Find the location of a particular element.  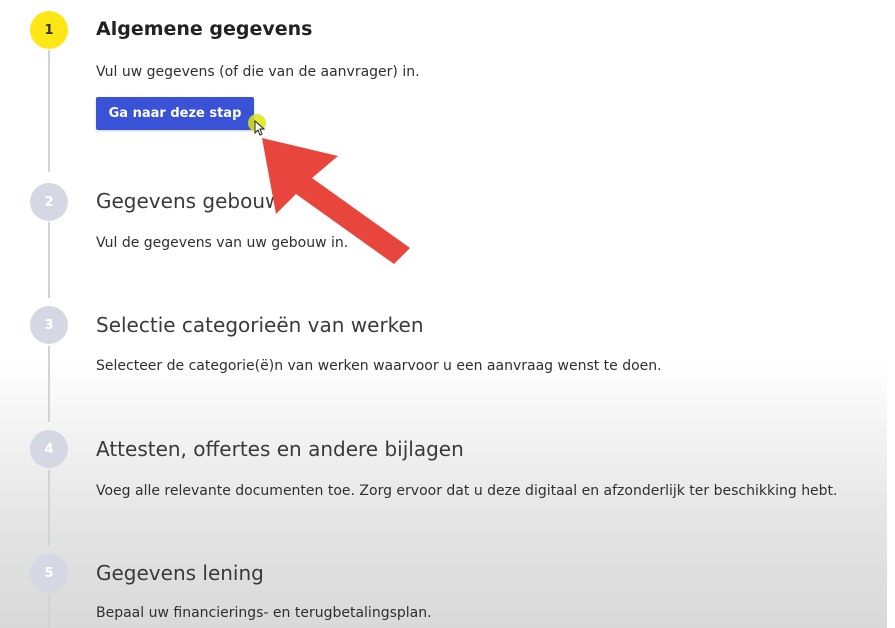

mouse-cursor-icon is located at coordinates (260, 128).